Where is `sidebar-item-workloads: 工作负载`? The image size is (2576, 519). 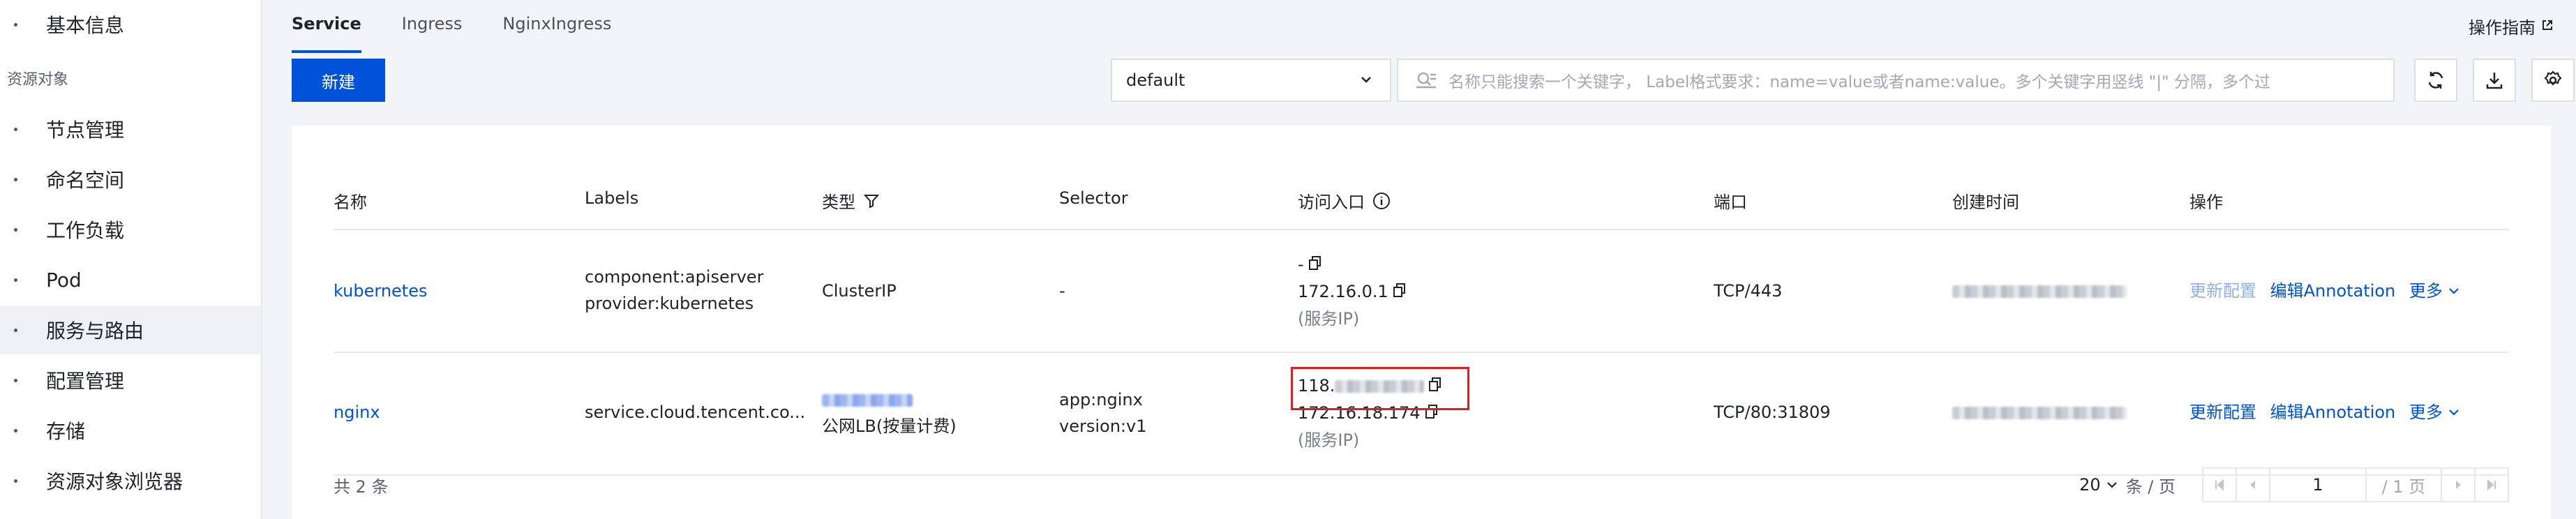
sidebar-item-workloads: 工作负载 is located at coordinates (130, 229).